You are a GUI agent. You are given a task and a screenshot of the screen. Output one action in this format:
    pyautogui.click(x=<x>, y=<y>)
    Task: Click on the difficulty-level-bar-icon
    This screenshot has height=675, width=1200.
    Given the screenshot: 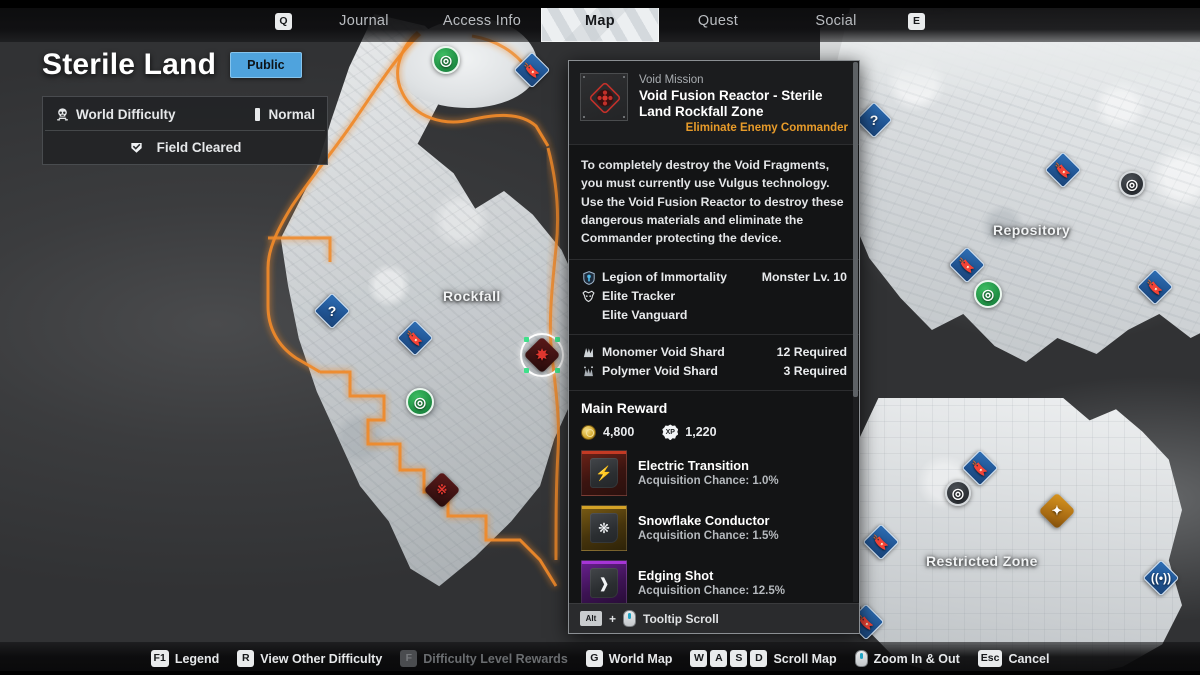 What is the action you would take?
    pyautogui.click(x=258, y=114)
    